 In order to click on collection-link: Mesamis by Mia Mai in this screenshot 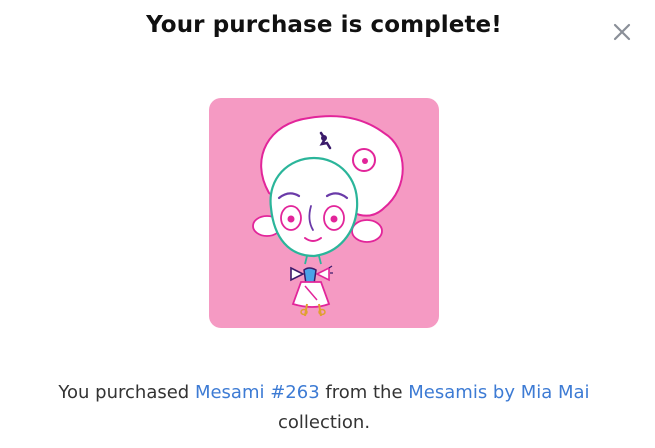, I will do `click(498, 392)`.